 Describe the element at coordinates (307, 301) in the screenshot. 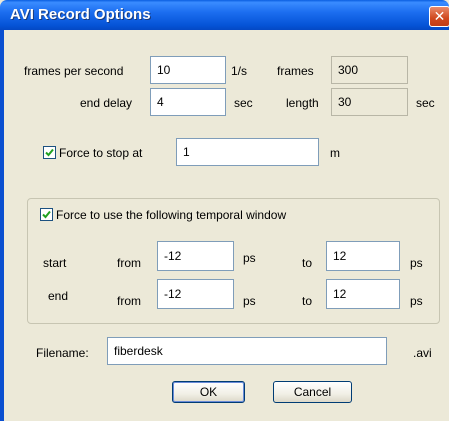

I see `end-to-label: to` at that location.